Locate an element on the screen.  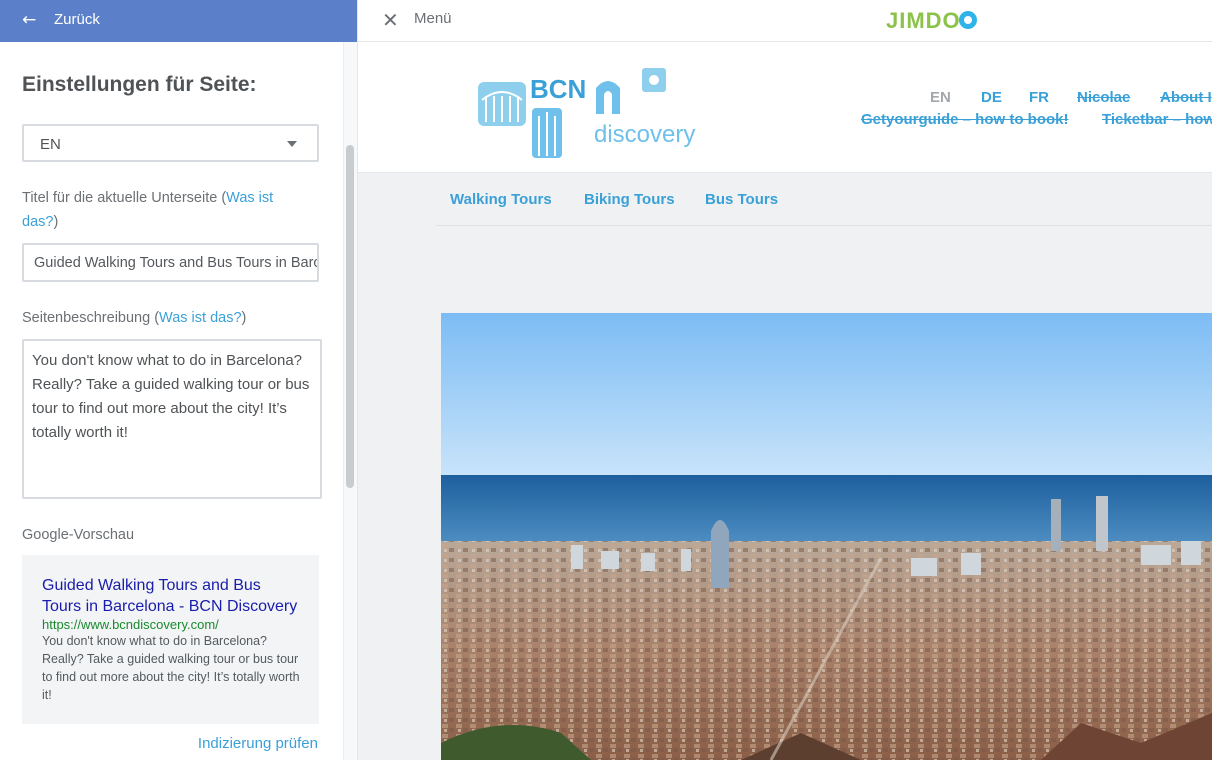
panel-title: Einstellungen für Seite: is located at coordinates (139, 84).